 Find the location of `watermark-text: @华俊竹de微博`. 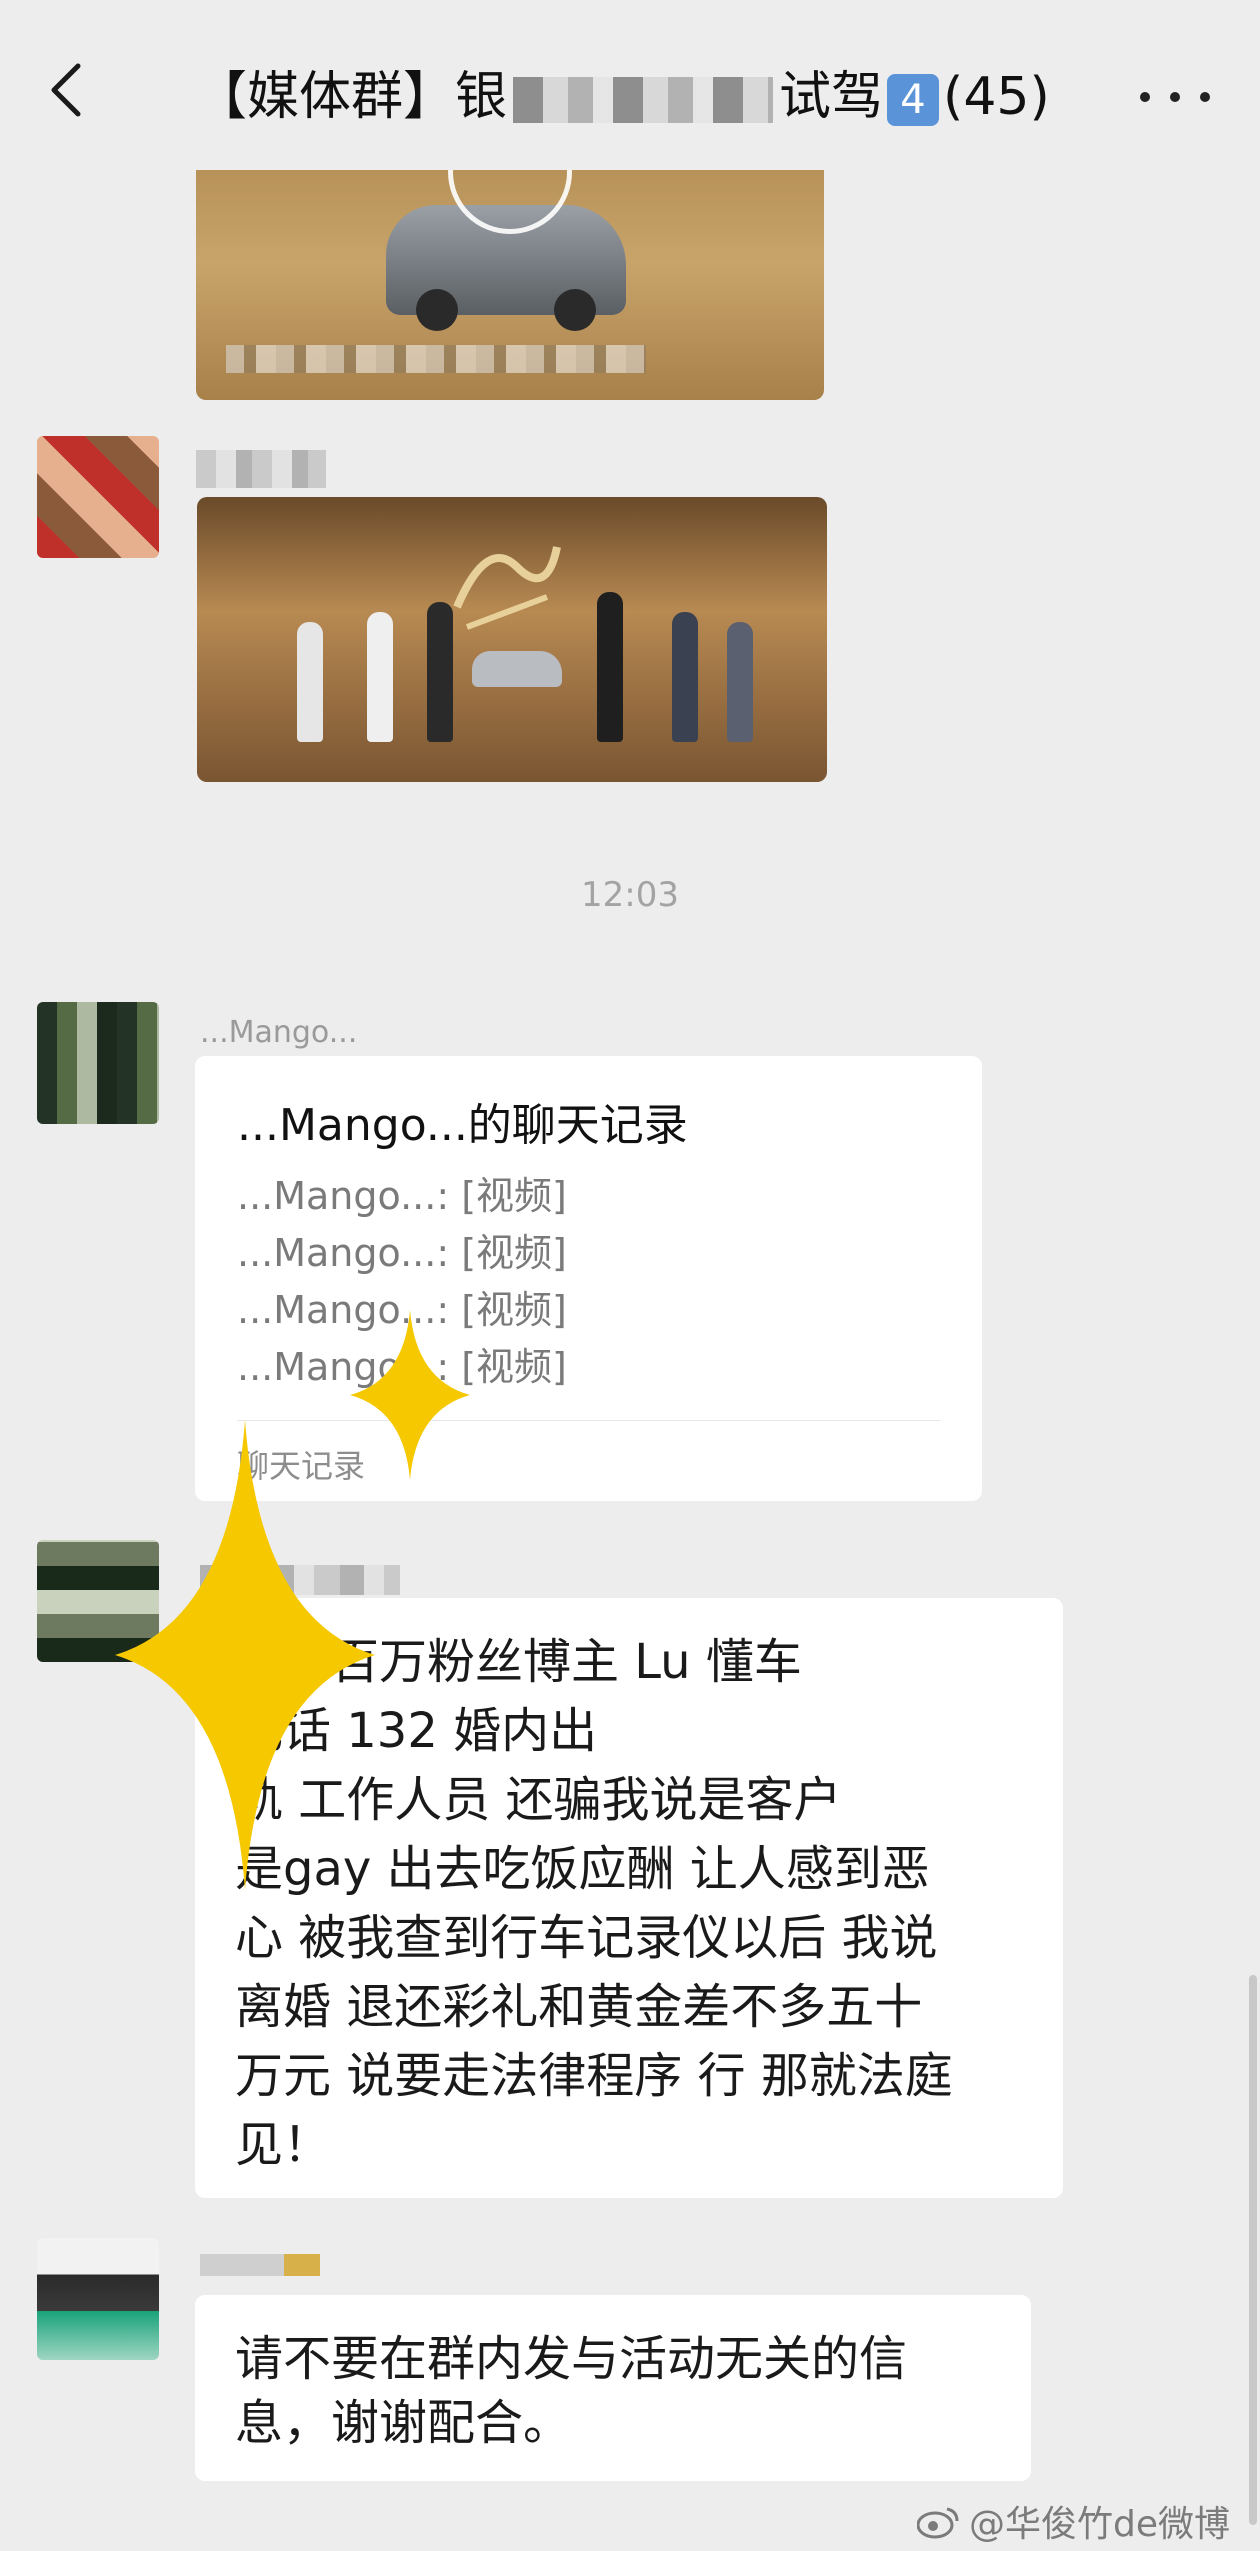

watermark-text: @华俊竹de微博 is located at coordinates (1099, 2524).